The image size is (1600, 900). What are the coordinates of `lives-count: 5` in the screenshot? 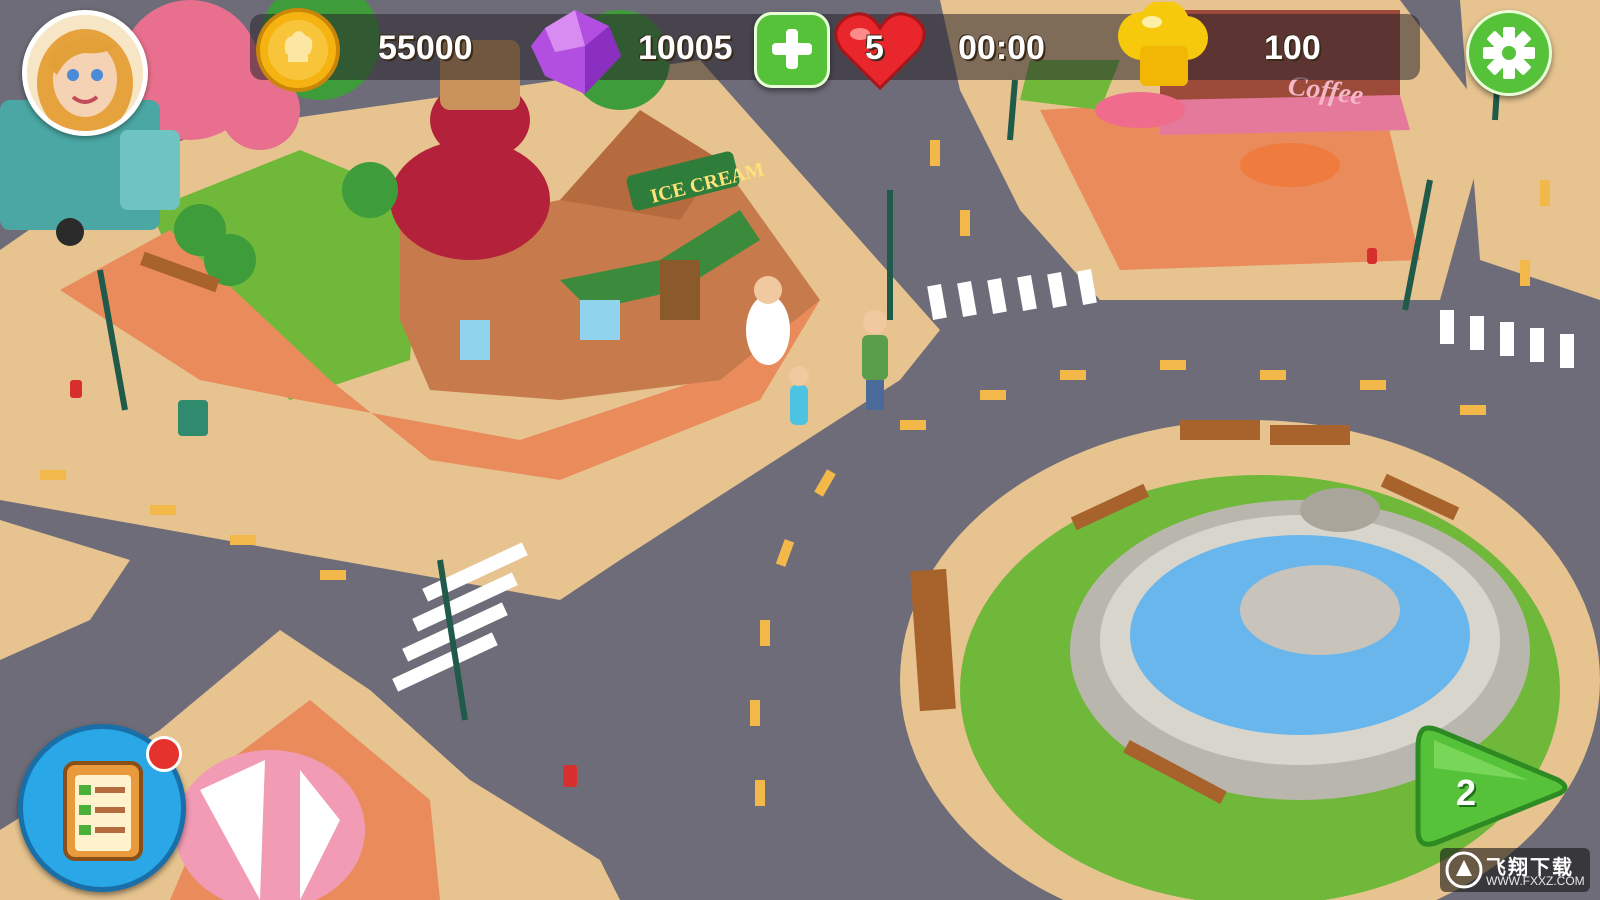 It's located at (874, 48).